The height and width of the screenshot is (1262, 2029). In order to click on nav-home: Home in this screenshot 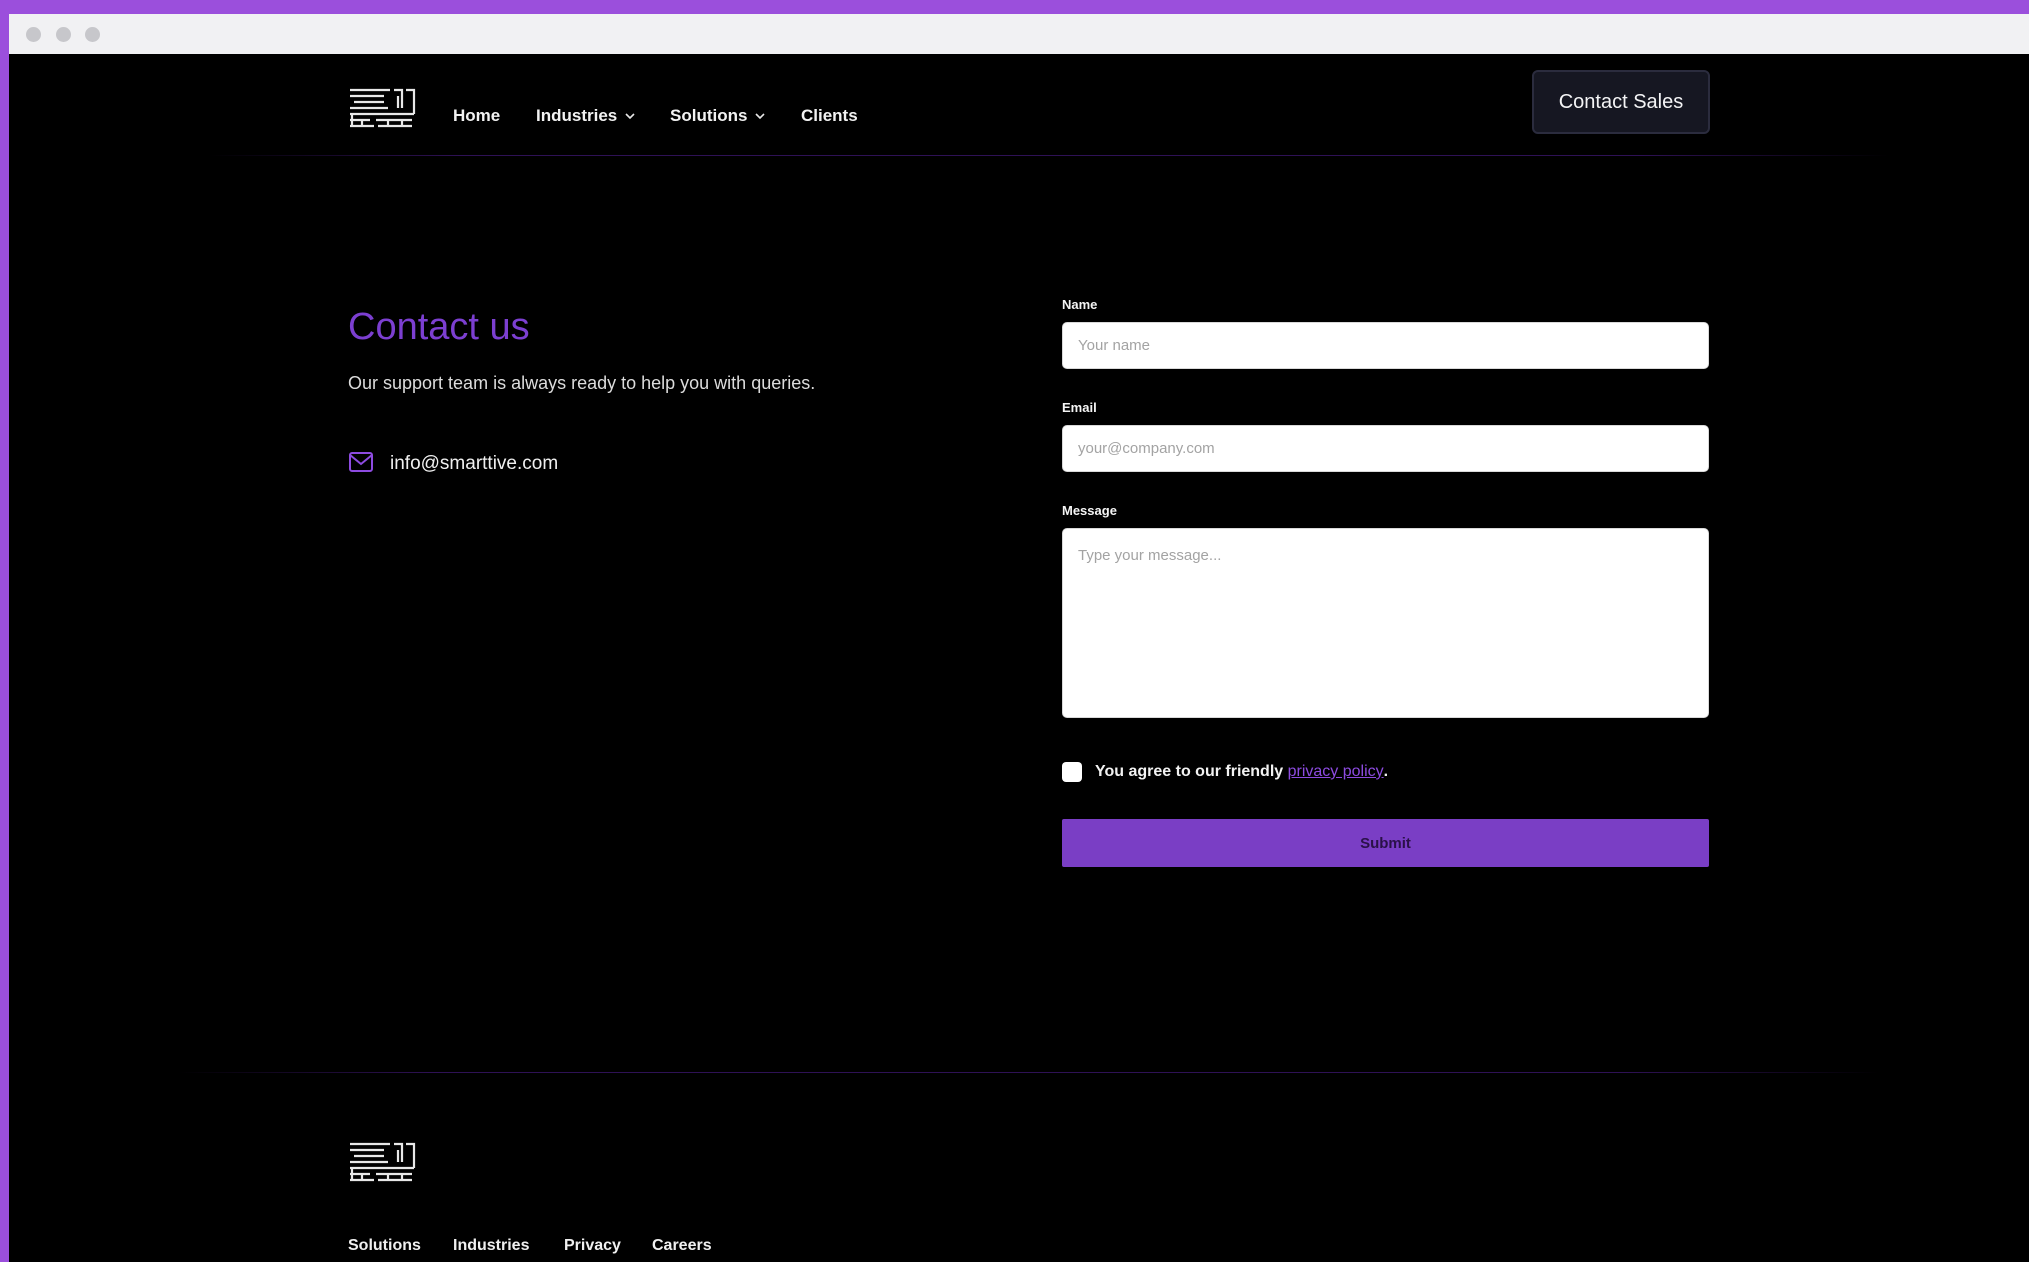, I will do `click(476, 116)`.